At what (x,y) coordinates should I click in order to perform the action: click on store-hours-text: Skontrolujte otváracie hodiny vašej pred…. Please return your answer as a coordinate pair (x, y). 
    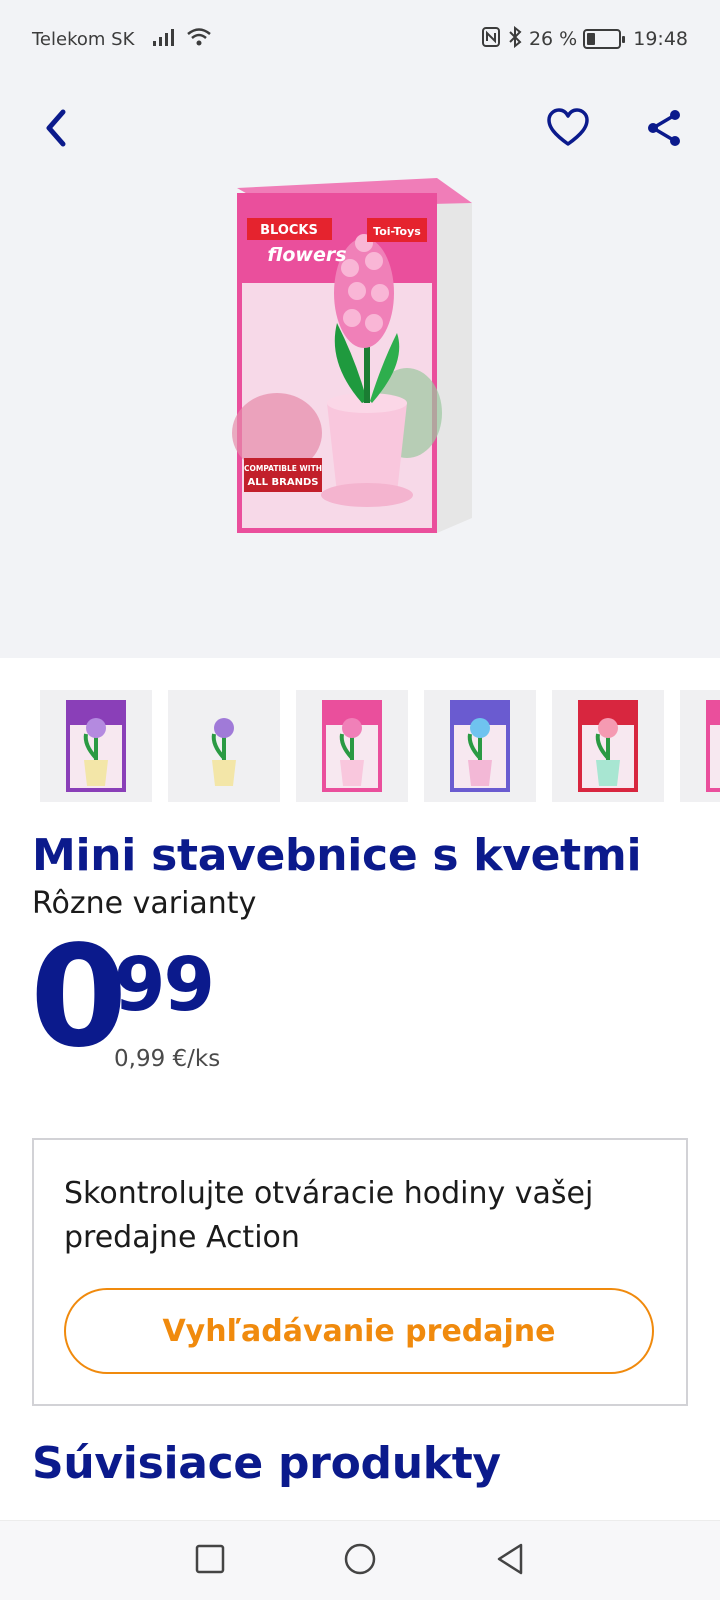
    Looking at the image, I should click on (329, 1215).